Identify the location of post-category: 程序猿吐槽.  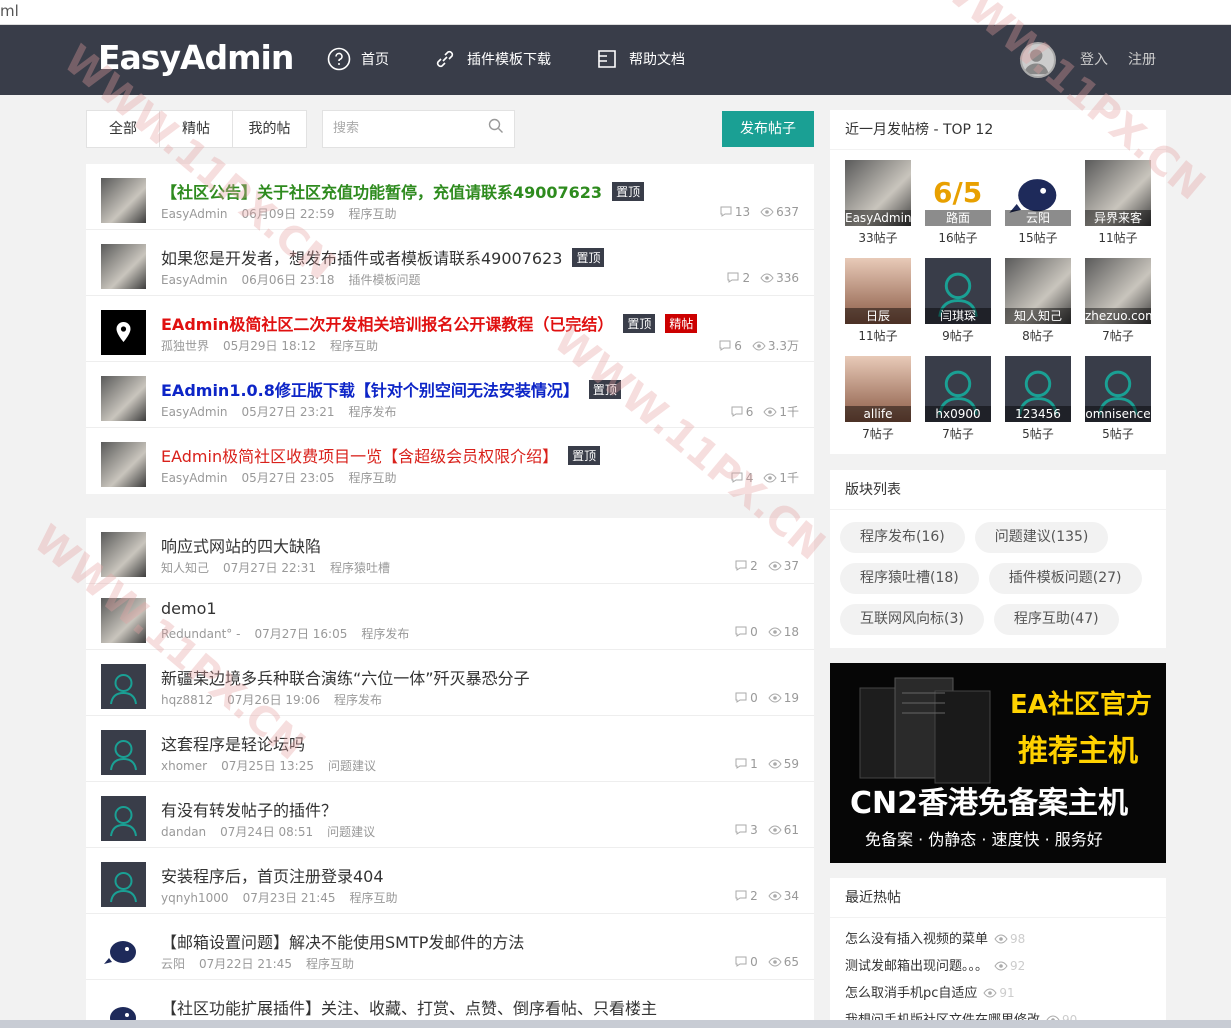
(360, 568).